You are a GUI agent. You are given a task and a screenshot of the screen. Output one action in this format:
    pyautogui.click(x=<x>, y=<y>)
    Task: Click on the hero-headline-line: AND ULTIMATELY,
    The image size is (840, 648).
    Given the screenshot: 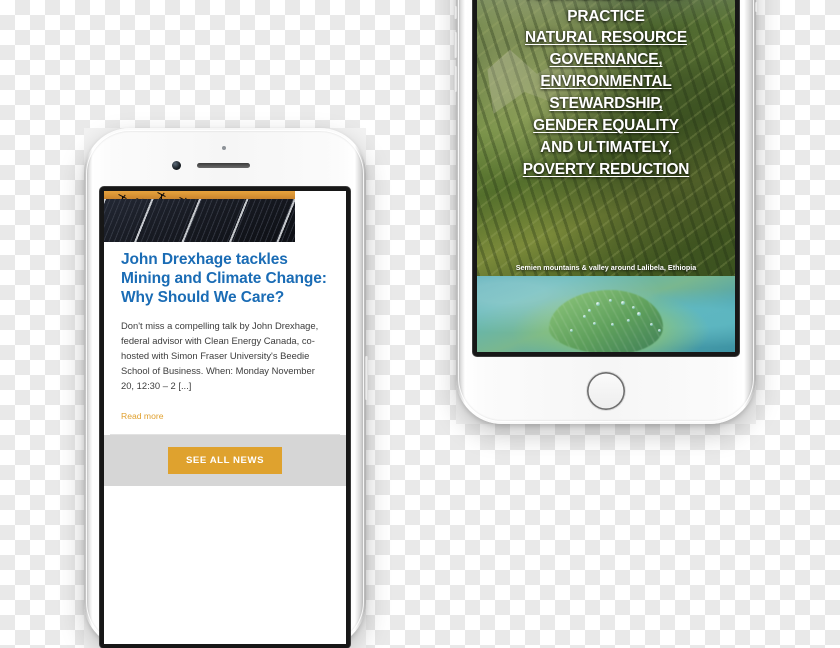 What is the action you would take?
    pyautogui.click(x=606, y=147)
    